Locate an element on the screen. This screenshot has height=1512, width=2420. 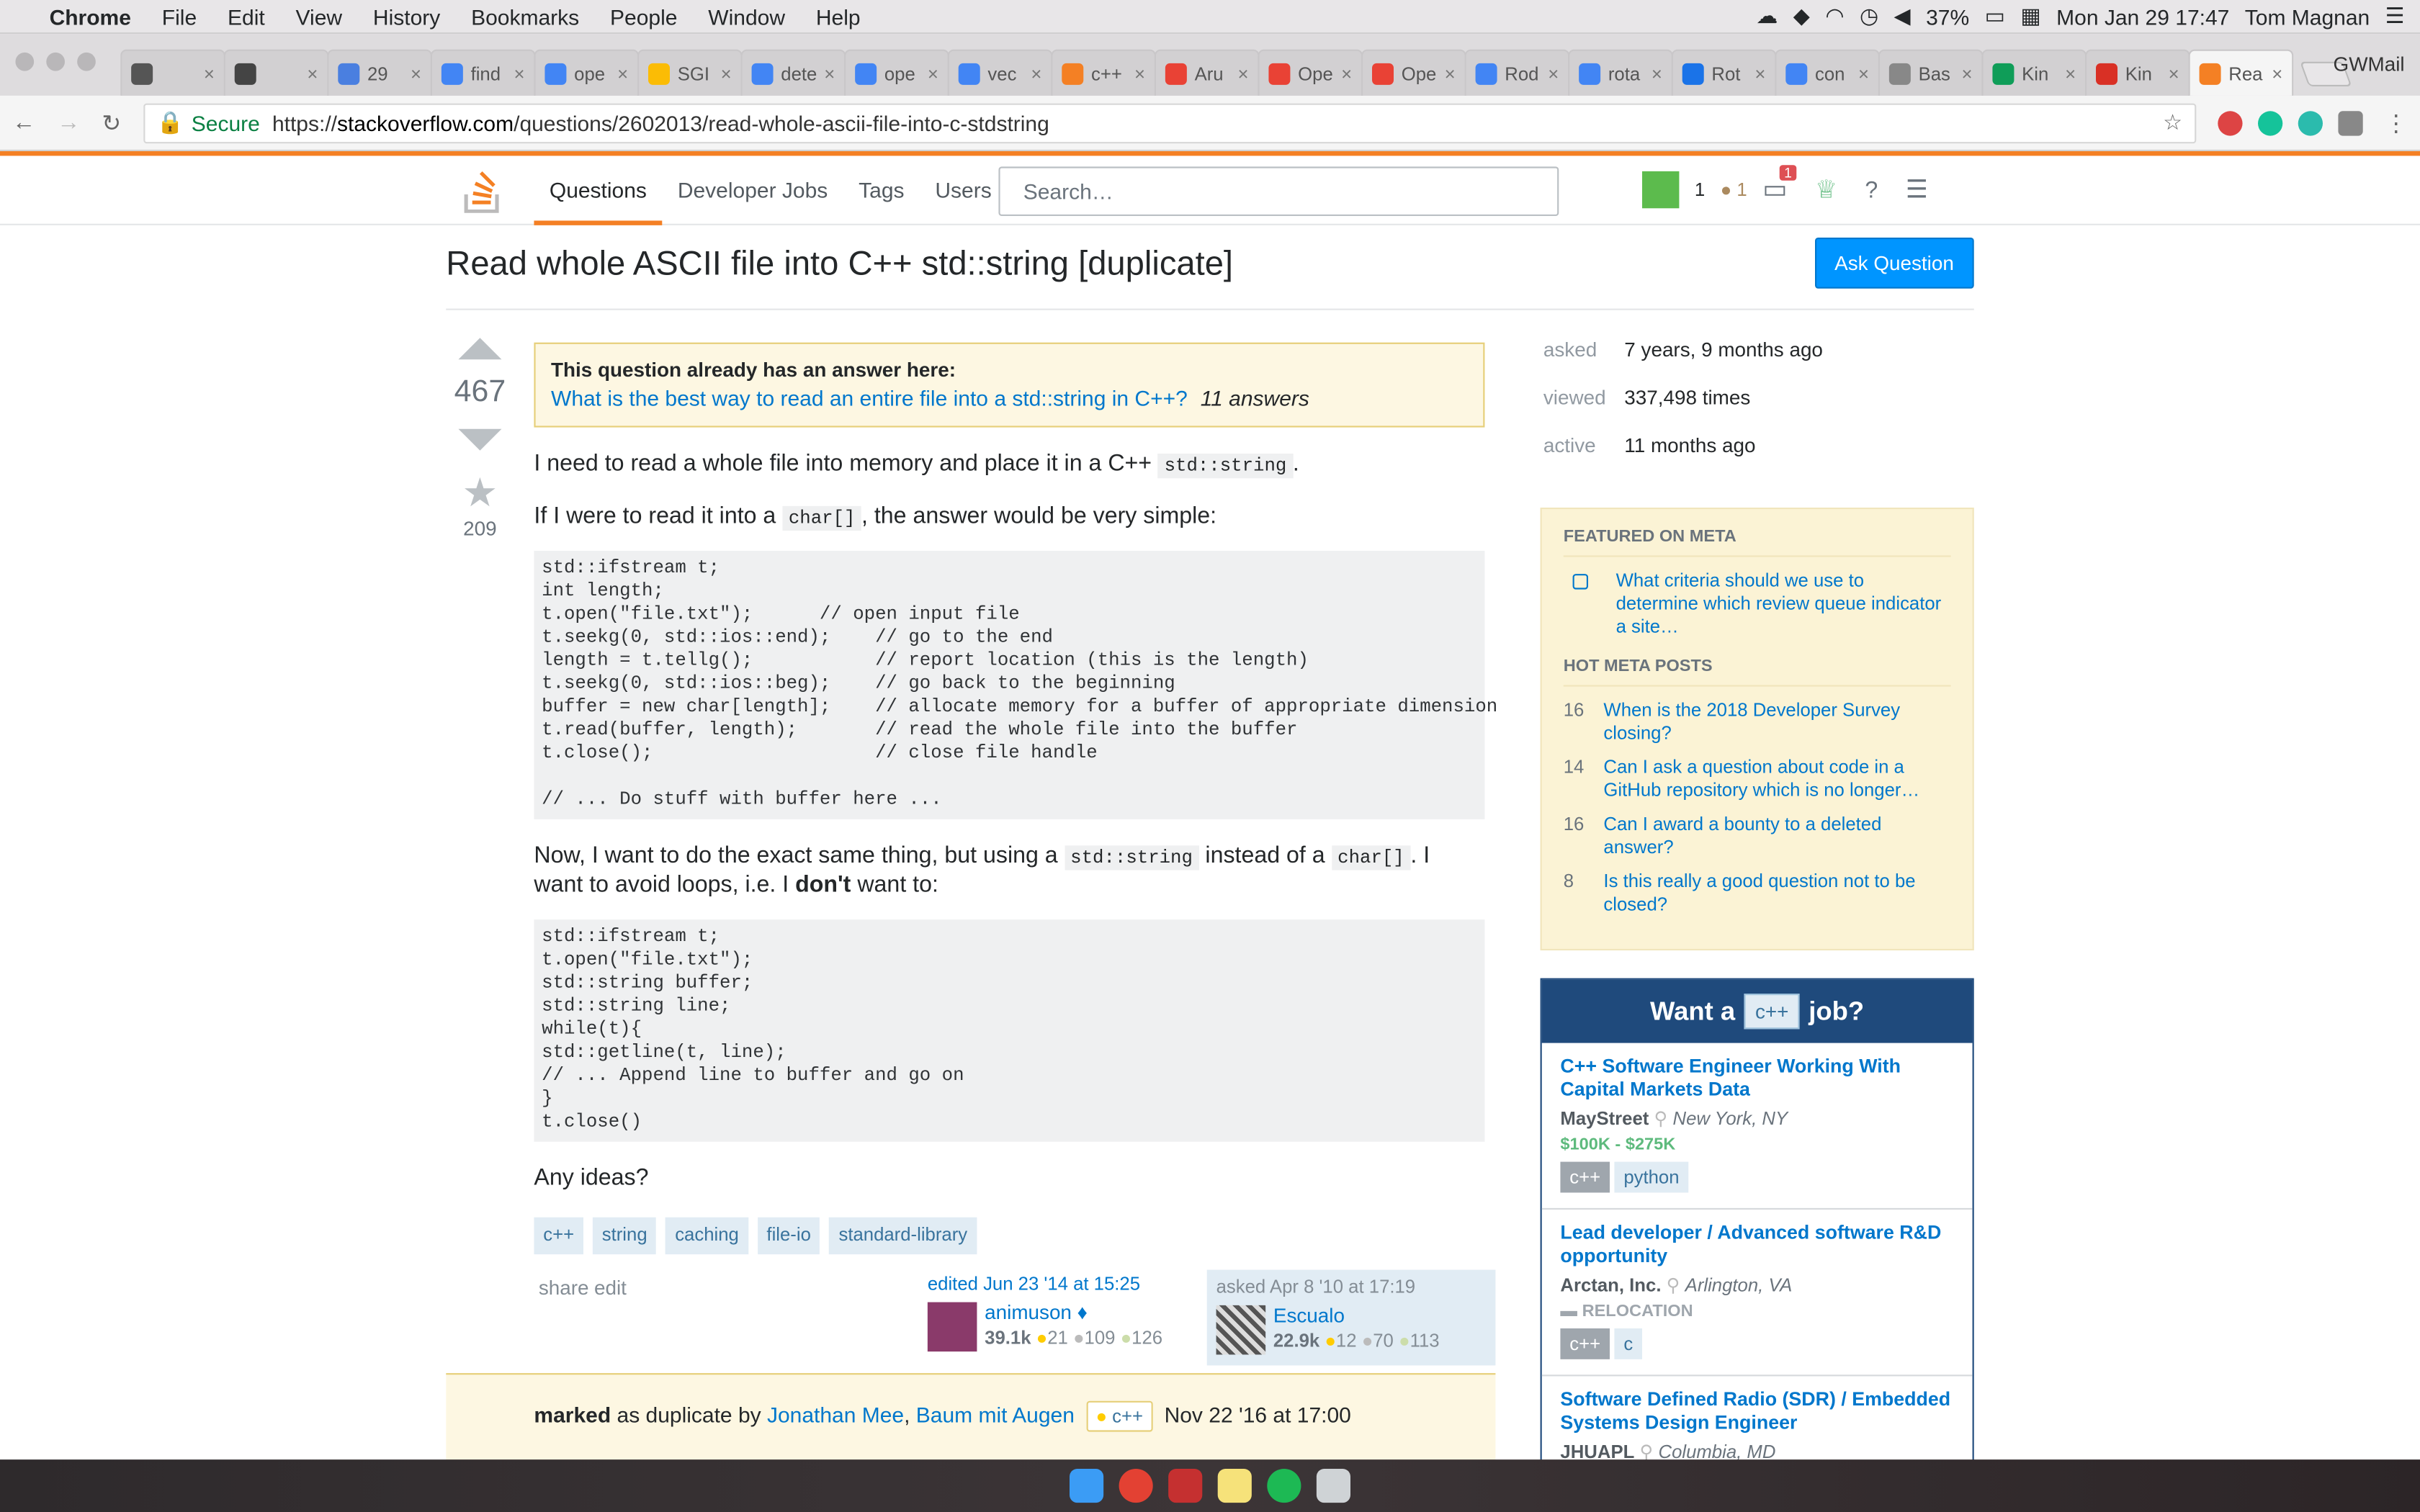
closer-user-1: Jonathan Mee is located at coordinates (835, 1415).